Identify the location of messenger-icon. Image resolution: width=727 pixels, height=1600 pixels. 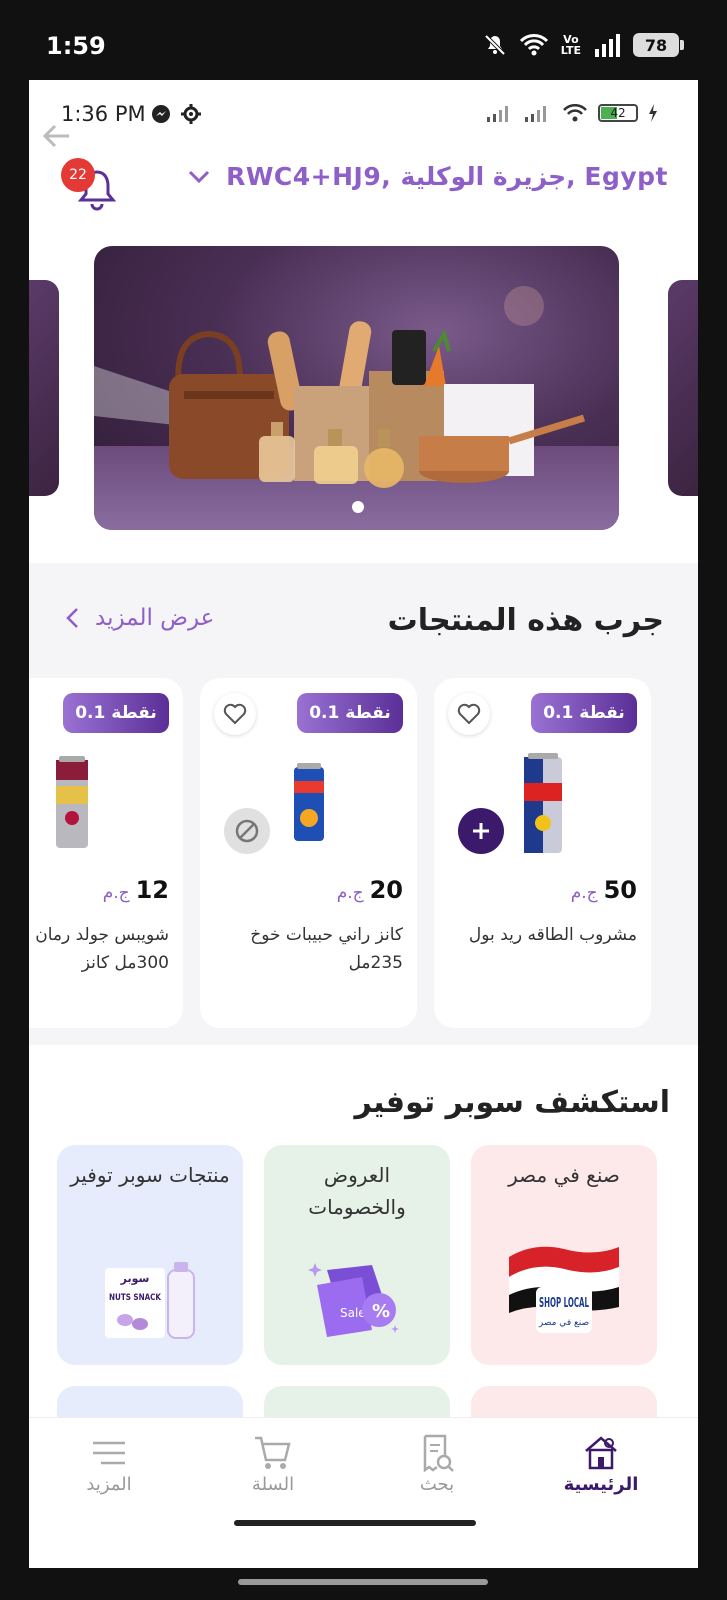
(161, 114).